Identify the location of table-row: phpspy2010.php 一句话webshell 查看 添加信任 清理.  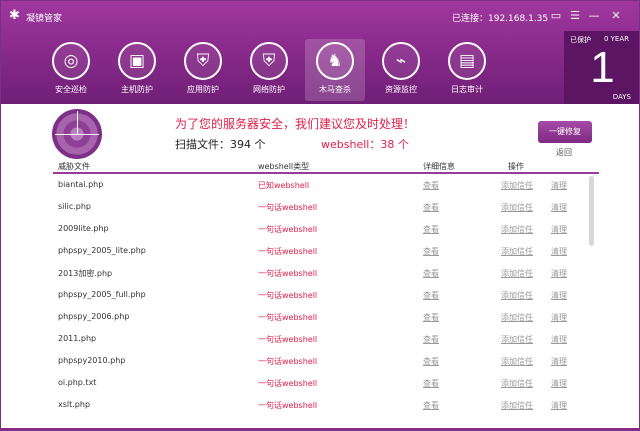
(318, 361).